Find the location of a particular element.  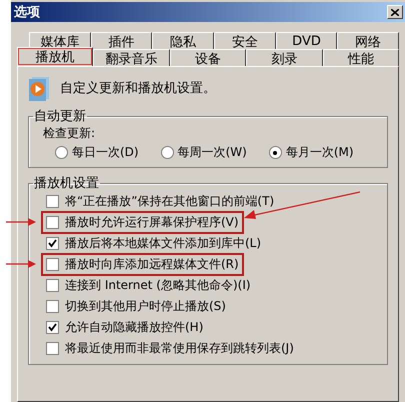

checkbox-label: 连接到 Internet (忽略其他命令)(I) is located at coordinates (158, 285).